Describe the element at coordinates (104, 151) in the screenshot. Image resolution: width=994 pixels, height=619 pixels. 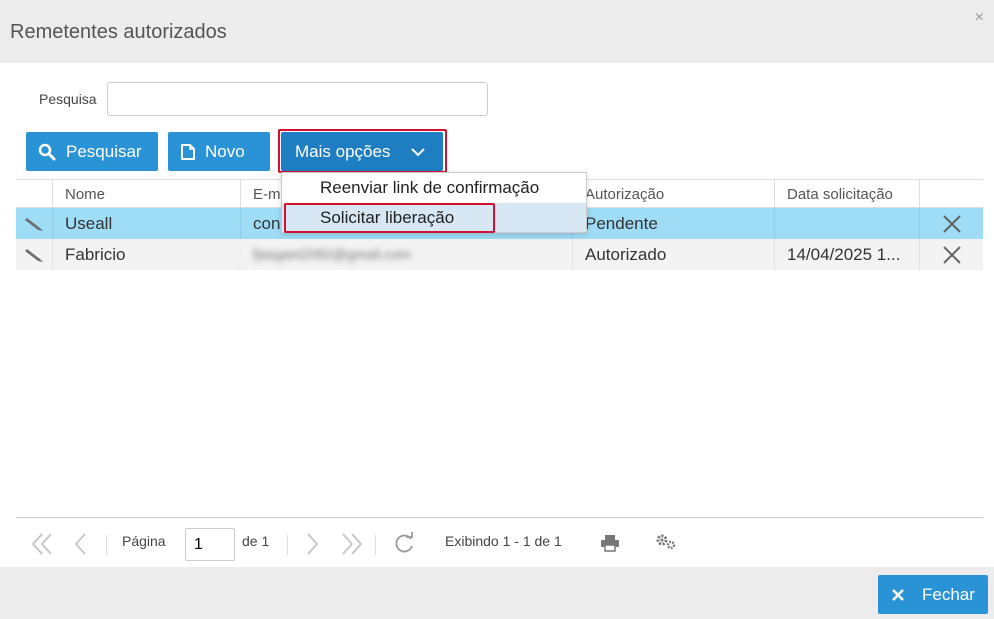
I see `pesquisar-label: Pesquisar` at that location.